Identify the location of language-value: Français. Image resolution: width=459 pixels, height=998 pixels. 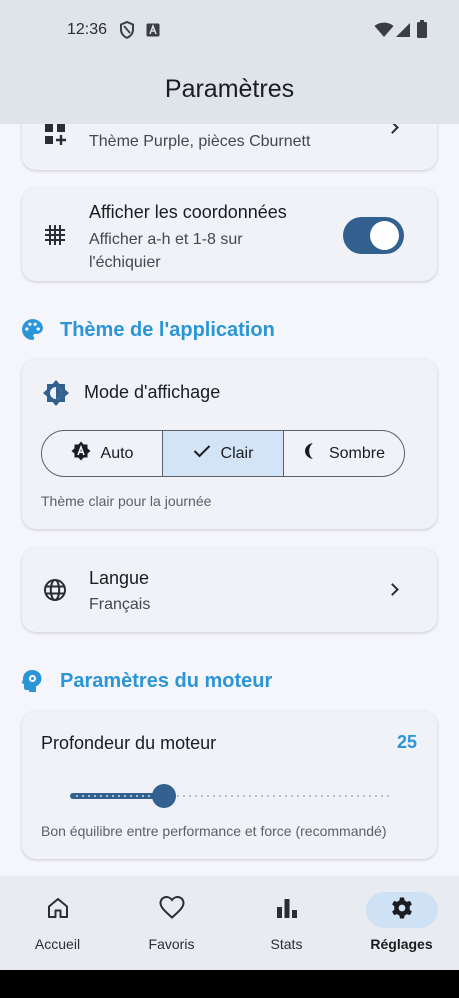
(120, 604).